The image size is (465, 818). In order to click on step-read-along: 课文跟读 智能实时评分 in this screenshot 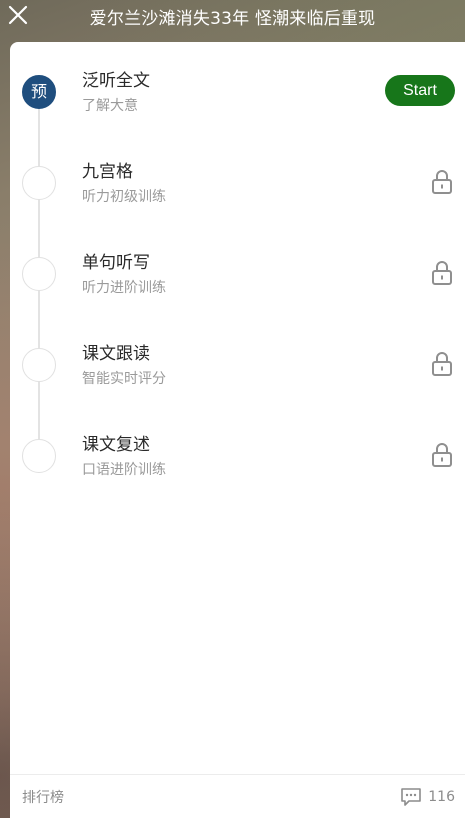, I will do `click(237, 360)`.